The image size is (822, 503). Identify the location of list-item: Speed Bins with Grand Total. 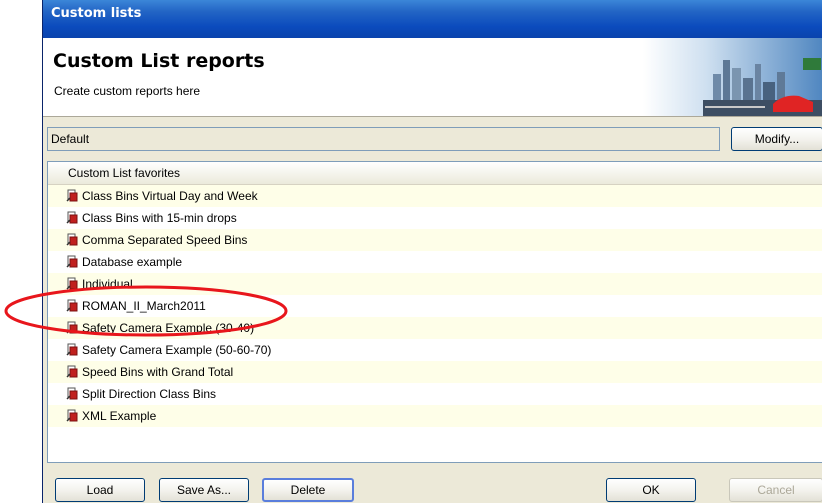
(435, 372).